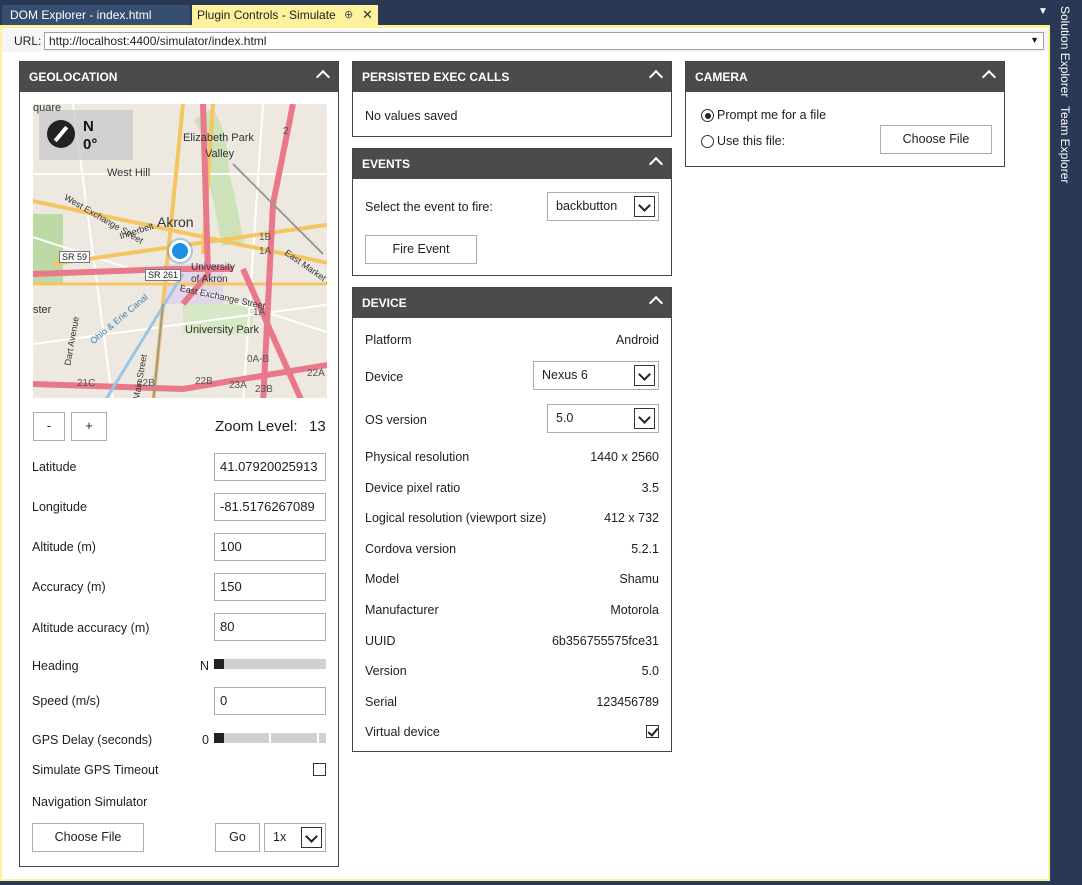  Describe the element at coordinates (396, 420) in the screenshot. I see `os-version-label: OS version` at that location.